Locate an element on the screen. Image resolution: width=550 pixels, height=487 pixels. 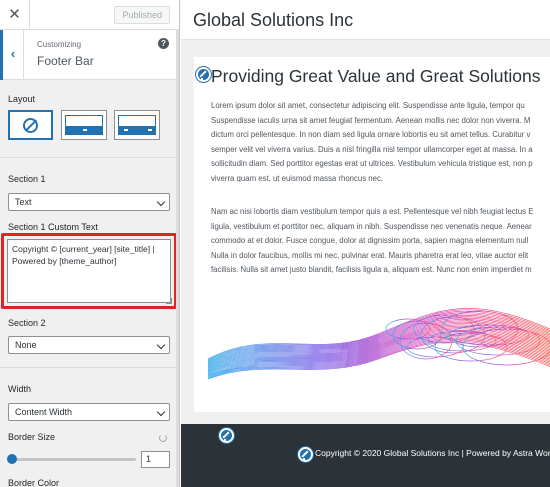
section1-label: Section 1 is located at coordinates (27, 179).